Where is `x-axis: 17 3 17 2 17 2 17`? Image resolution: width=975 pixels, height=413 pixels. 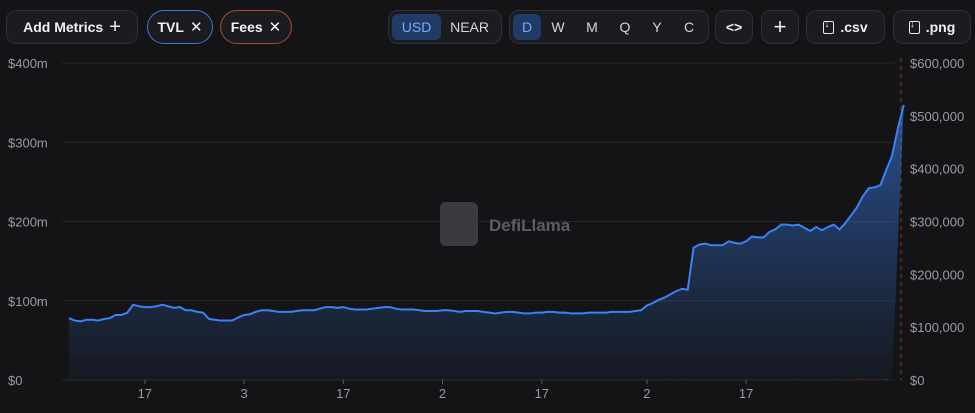 x-axis: 17 3 17 2 17 2 17 is located at coordinates (445, 390).